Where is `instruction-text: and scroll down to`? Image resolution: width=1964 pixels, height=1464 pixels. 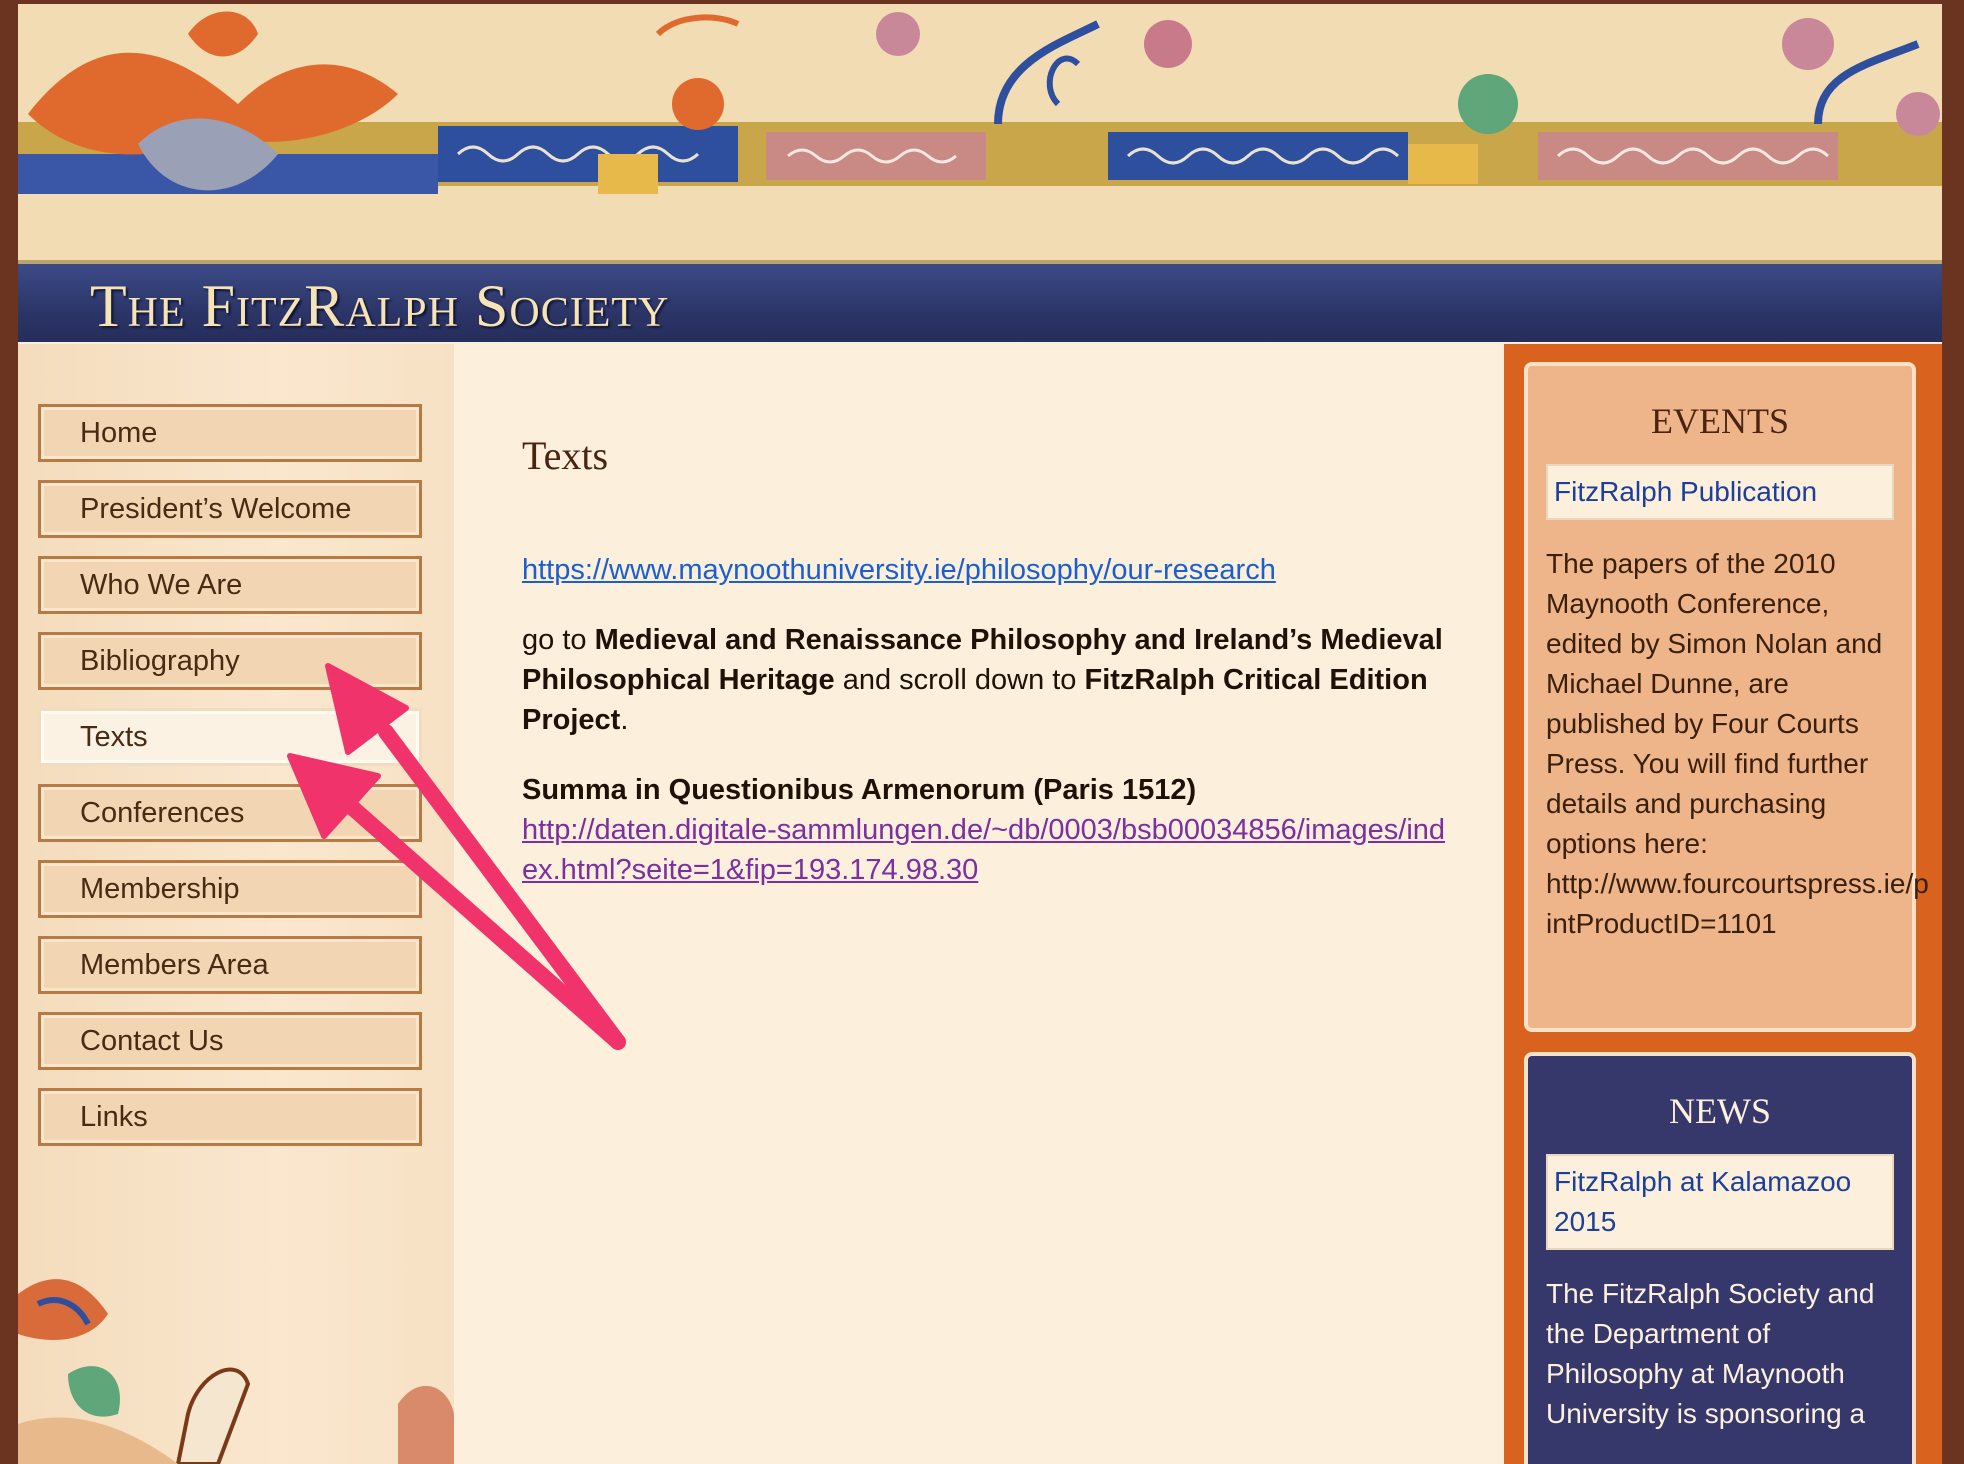
instruction-text: and scroll down to is located at coordinates (959, 680).